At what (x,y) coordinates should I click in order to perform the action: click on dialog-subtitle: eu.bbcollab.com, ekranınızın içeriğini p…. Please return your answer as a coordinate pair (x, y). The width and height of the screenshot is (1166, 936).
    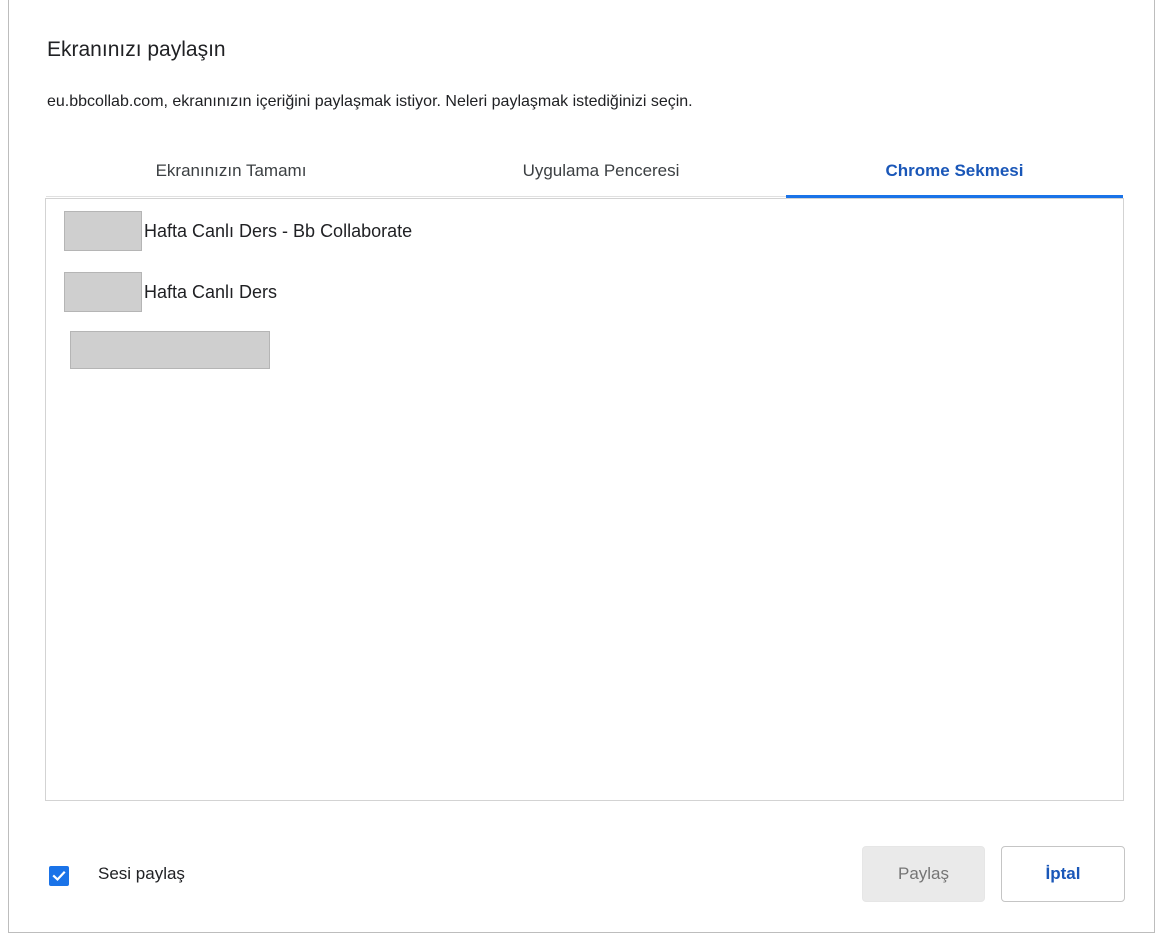
    Looking at the image, I should click on (370, 101).